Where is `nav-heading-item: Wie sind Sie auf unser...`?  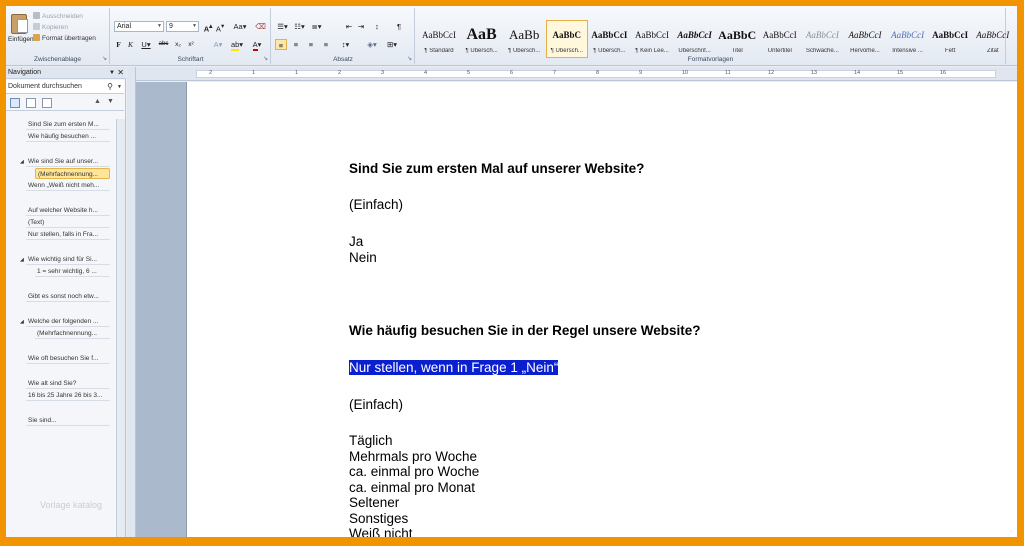
nav-heading-item: Wie sind Sie auf unser... is located at coordinates (68, 161).